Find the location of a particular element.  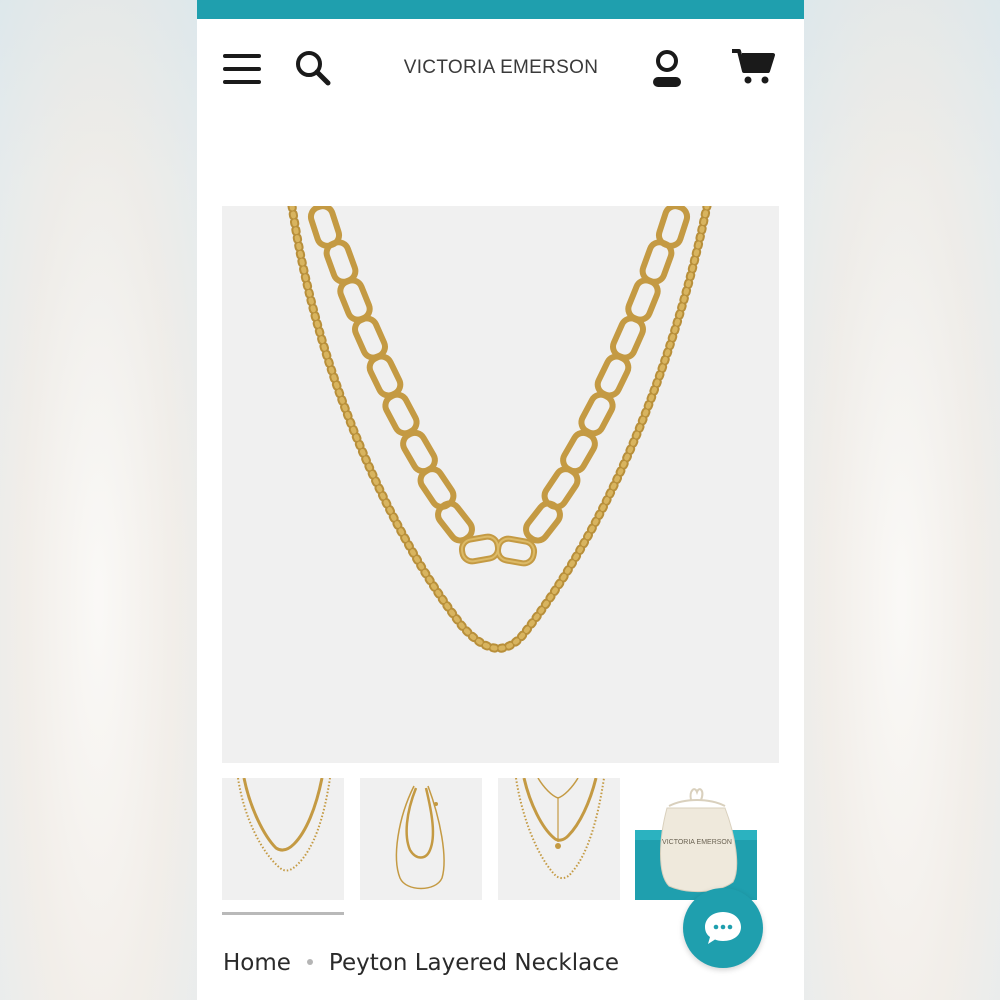

breadcrumb-home-link: Home is located at coordinates (257, 963).